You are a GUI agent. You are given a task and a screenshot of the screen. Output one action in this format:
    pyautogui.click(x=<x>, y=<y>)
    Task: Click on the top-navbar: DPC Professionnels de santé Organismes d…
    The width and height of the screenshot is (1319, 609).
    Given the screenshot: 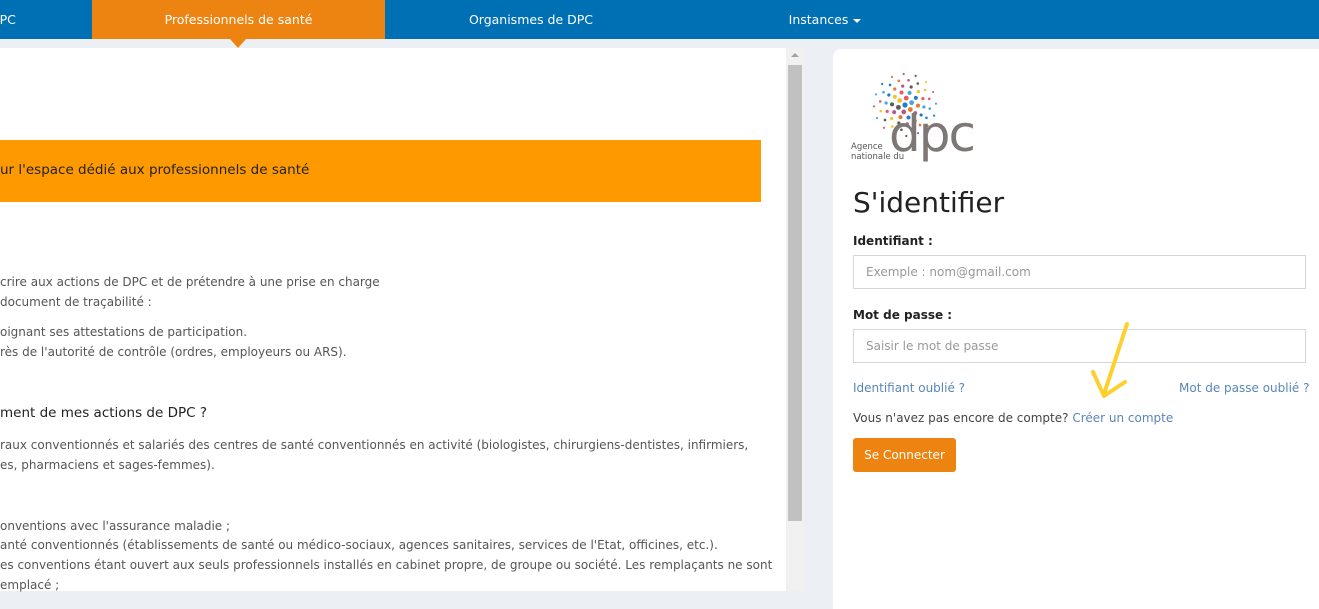 What is the action you would take?
    pyautogui.click(x=659, y=19)
    